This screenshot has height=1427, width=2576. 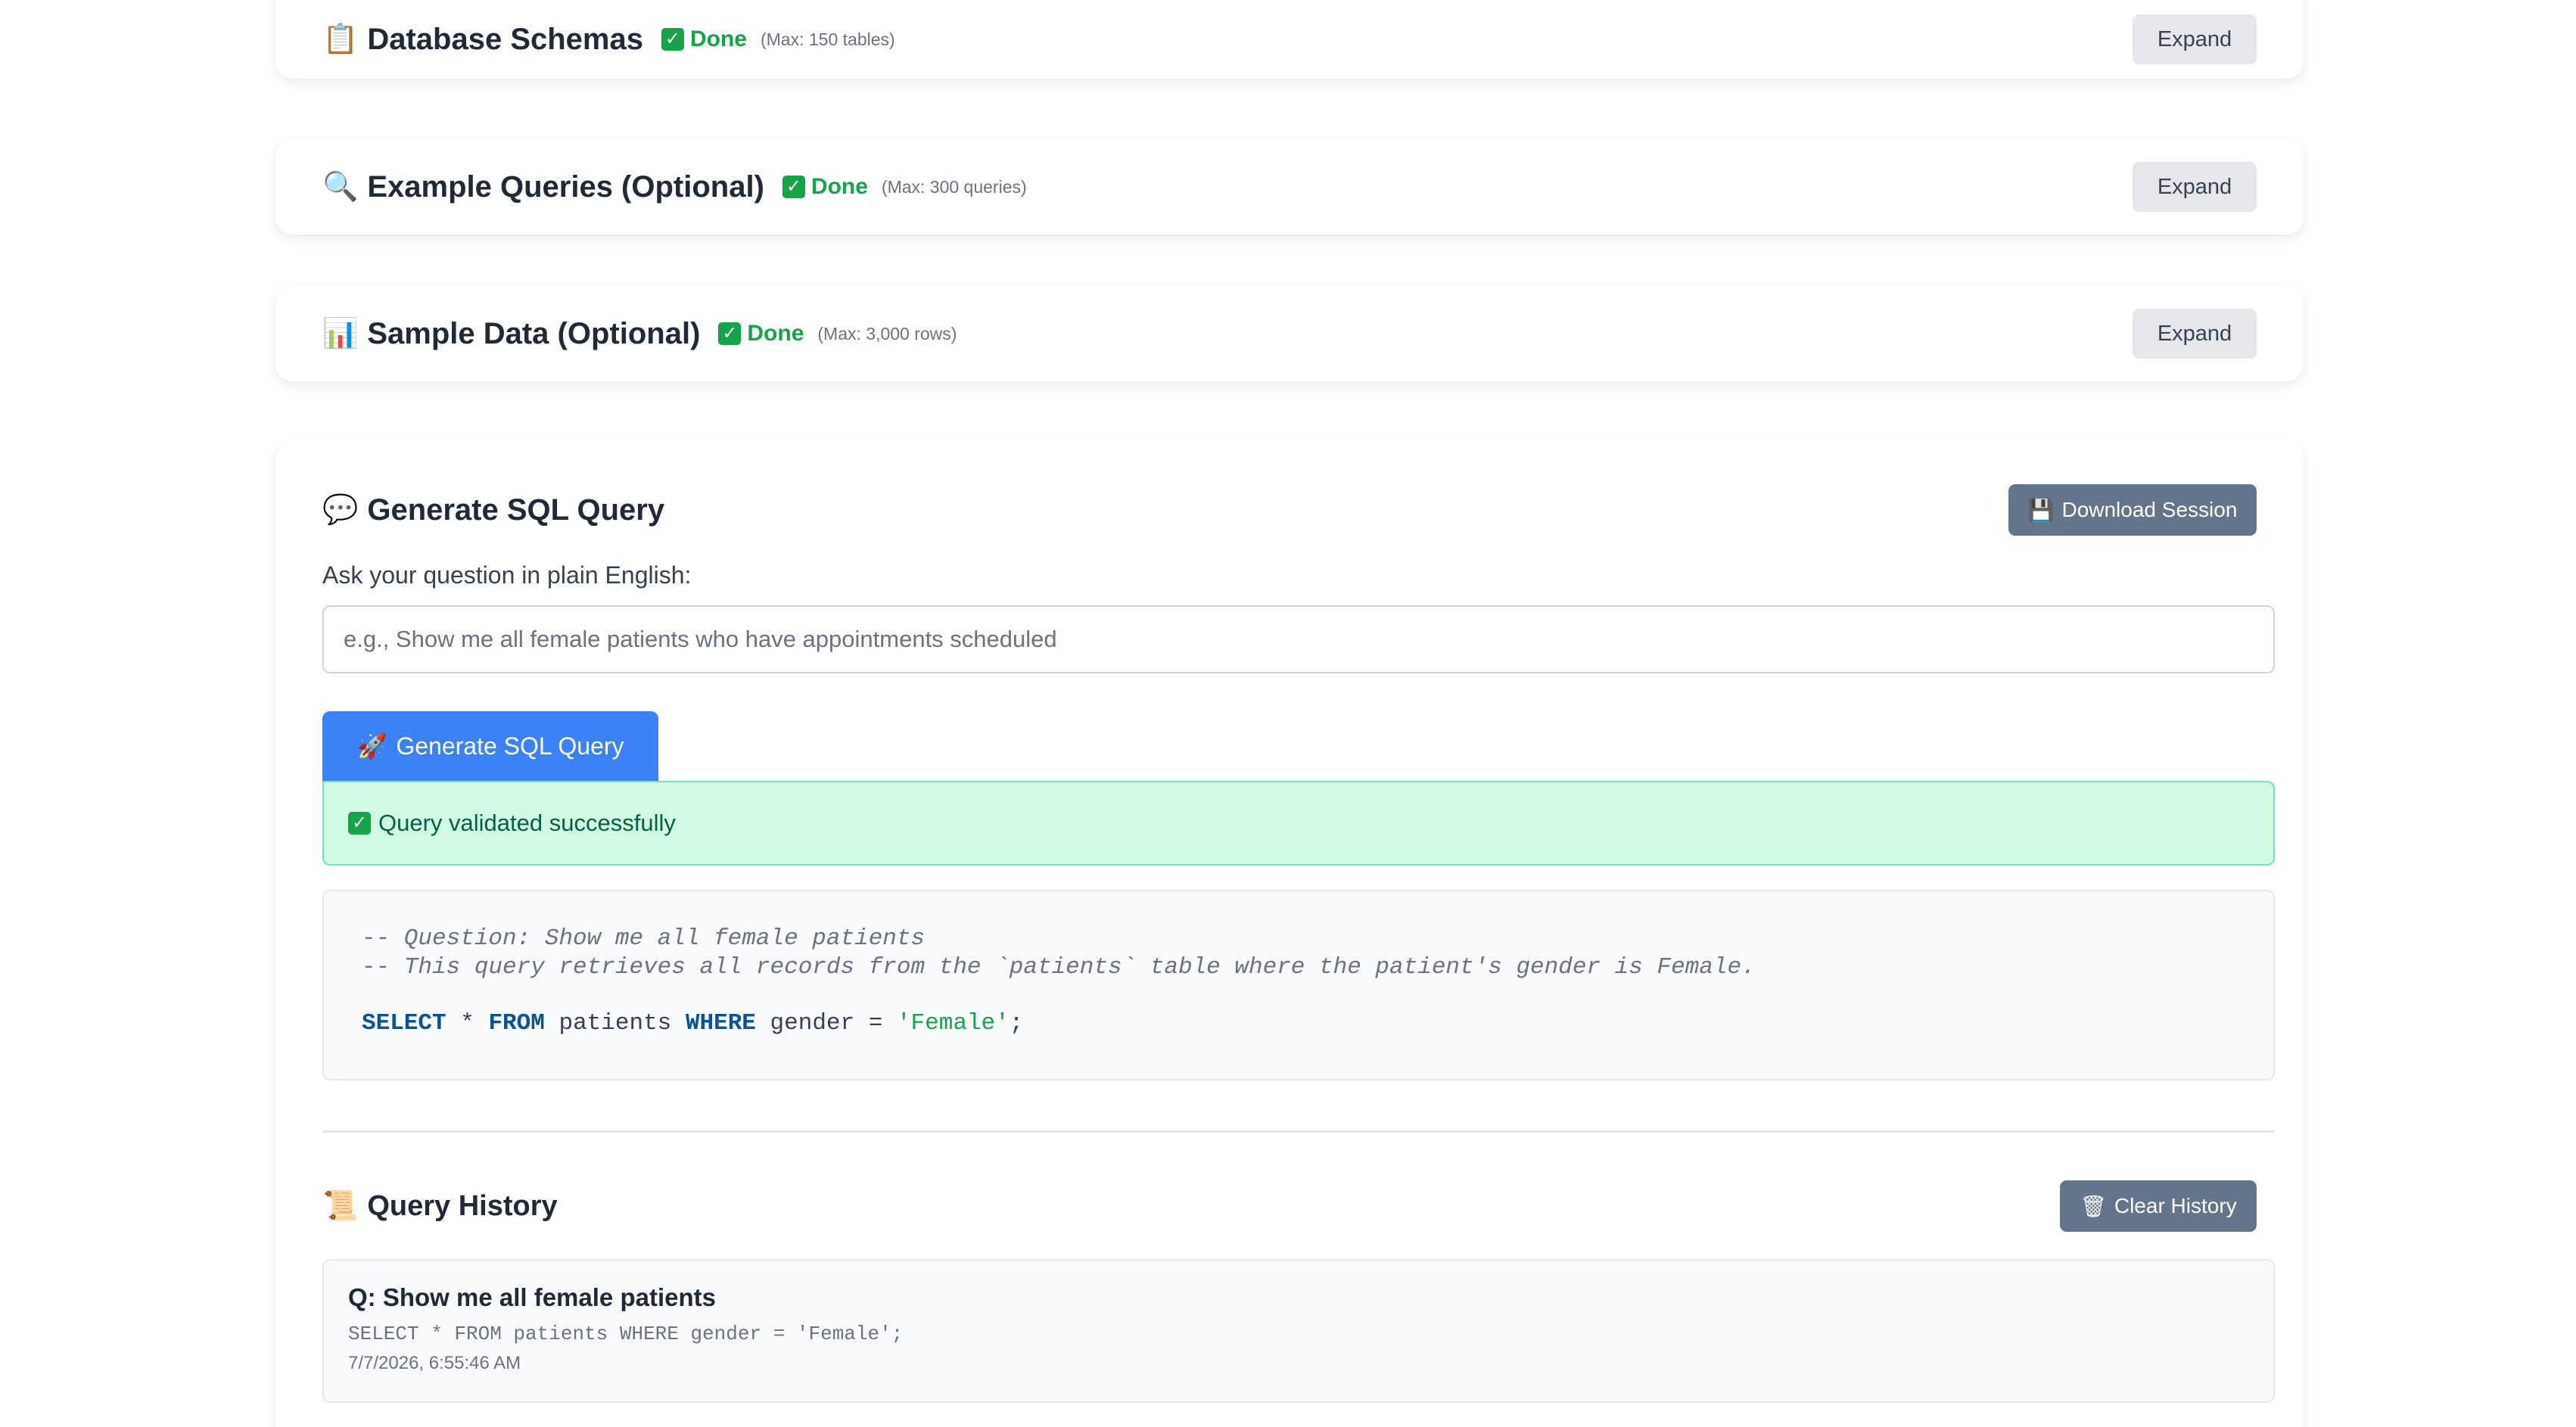 I want to click on rocket-icon: 🚀, so click(x=371, y=746).